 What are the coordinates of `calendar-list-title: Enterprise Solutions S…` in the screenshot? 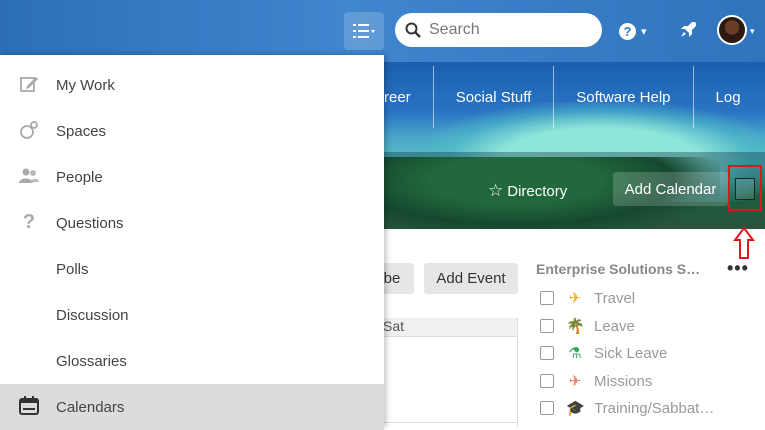 It's located at (618, 269).